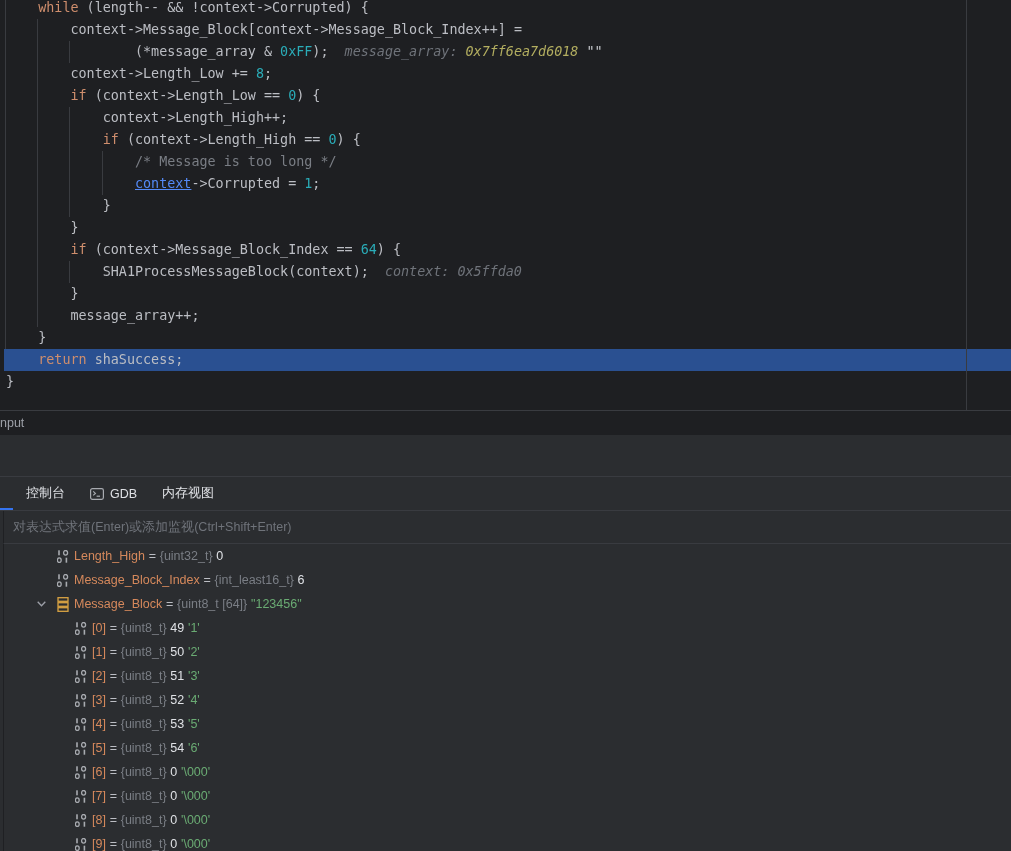 The height and width of the screenshot is (851, 1011). I want to click on code-line: return shaSuccess;, so click(111, 359).